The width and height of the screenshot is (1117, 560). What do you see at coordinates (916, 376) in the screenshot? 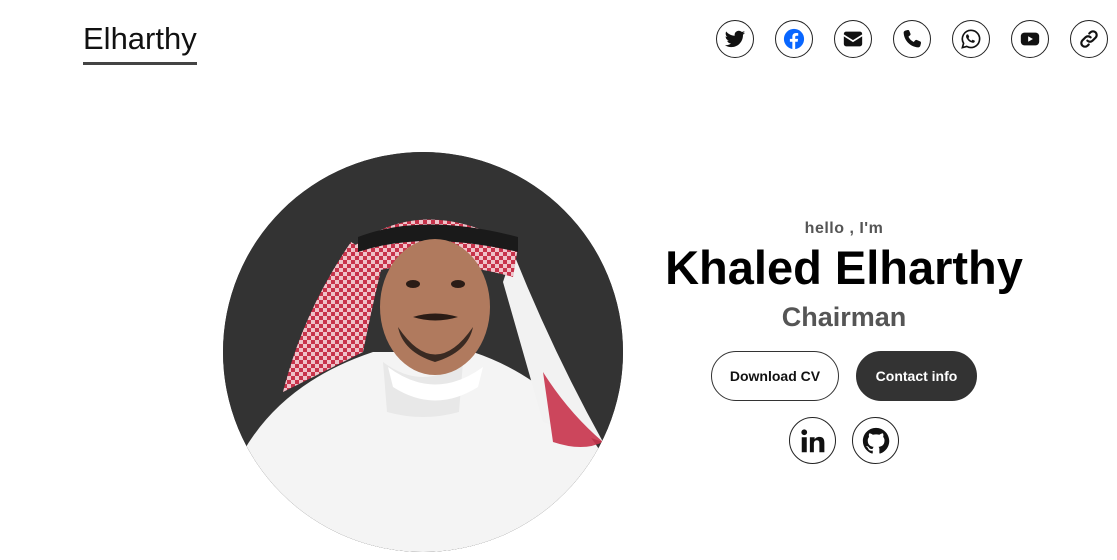
I see `contact-info-button: Contact info` at bounding box center [916, 376].